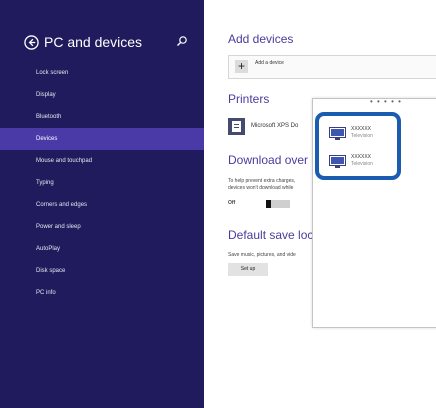 The width and height of the screenshot is (436, 408). What do you see at coordinates (386, 101) in the screenshot?
I see `progress-dots: • • • • •` at bounding box center [386, 101].